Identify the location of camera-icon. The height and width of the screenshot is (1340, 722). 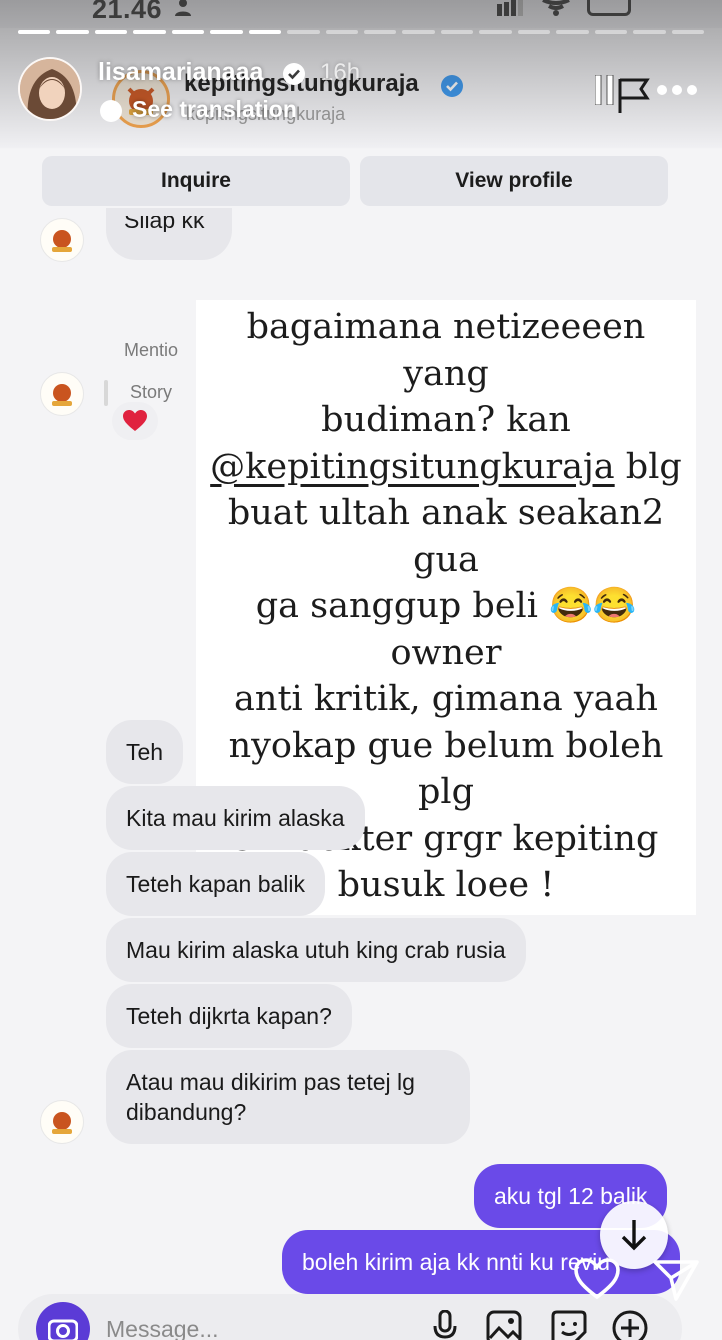
(63, 1329).